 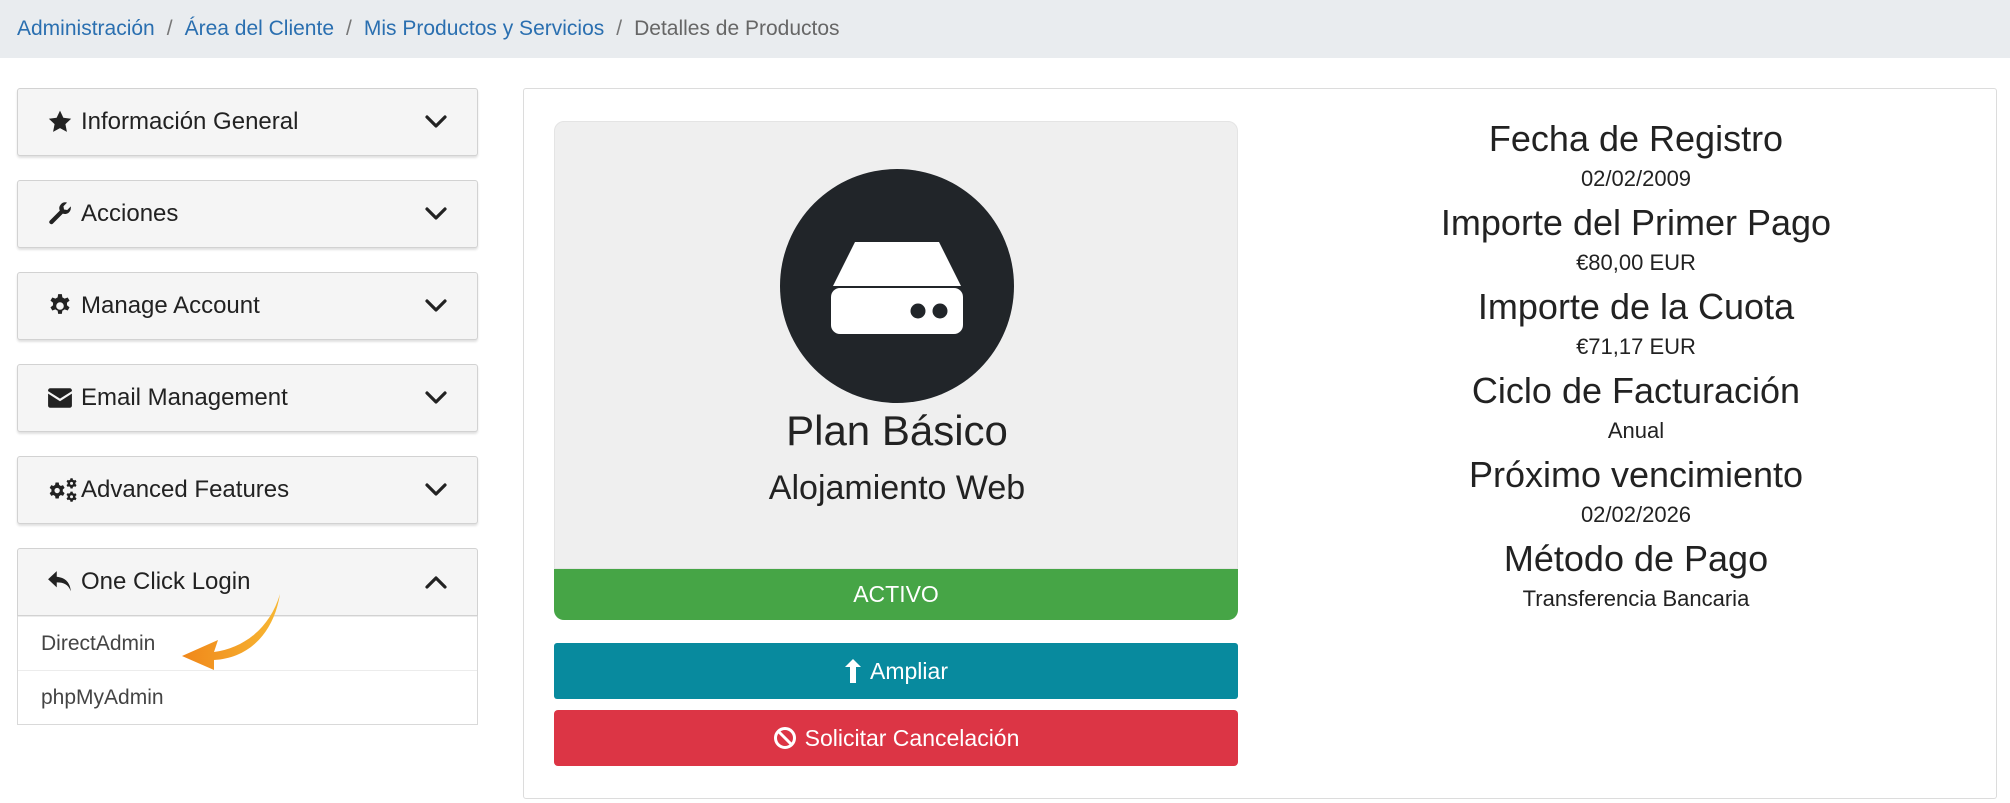 I want to click on panel-label: Manage Account, so click(x=170, y=305).